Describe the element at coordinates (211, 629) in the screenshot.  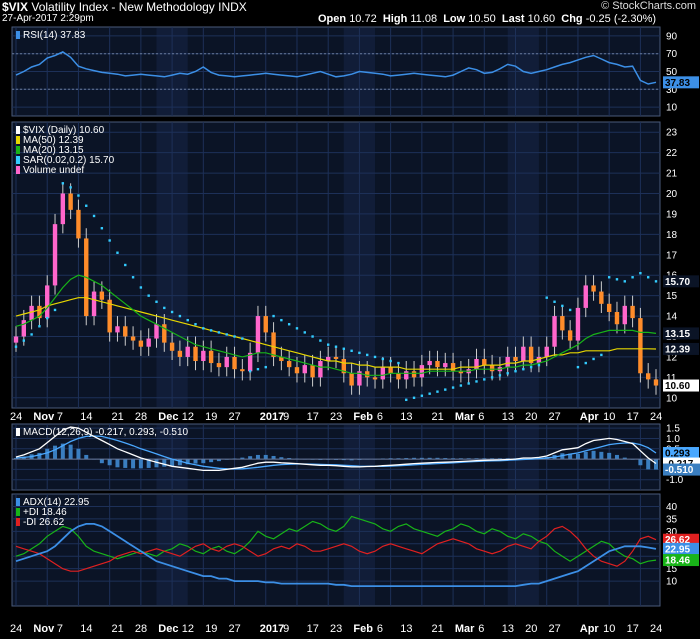
I see `x-axis-label-bottom: 19` at that location.